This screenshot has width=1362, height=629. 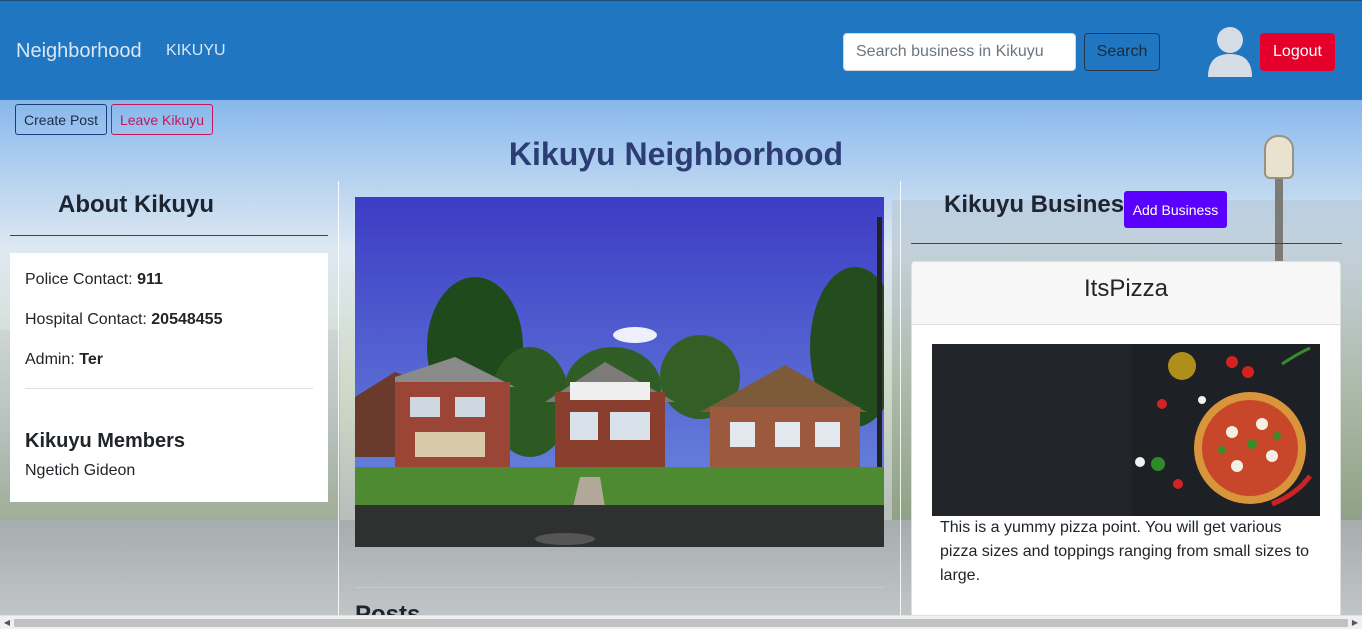 What do you see at coordinates (1297, 52) in the screenshot?
I see `logout-button: Logout` at bounding box center [1297, 52].